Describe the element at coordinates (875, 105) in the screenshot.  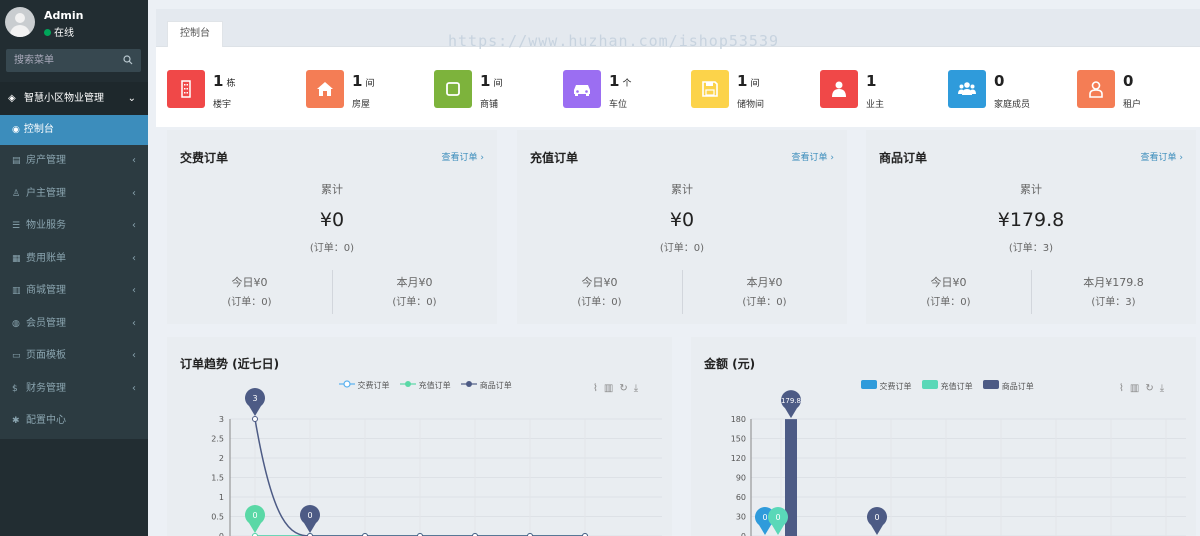
I see `stat-label: 业主` at that location.